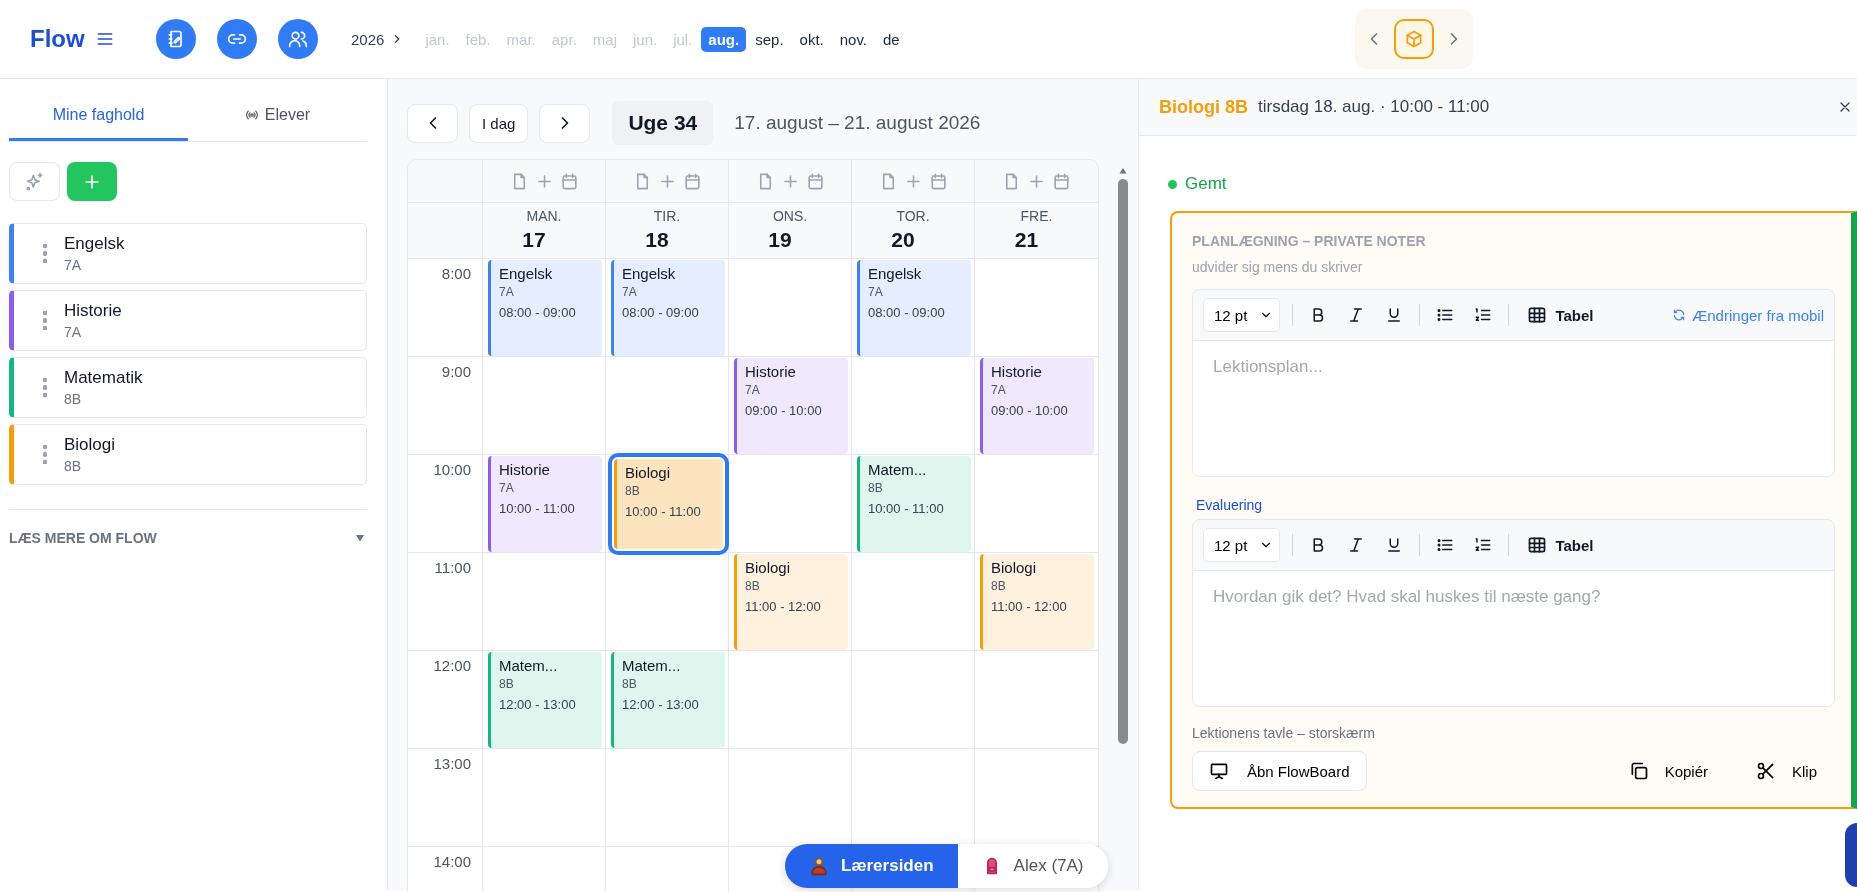 The height and width of the screenshot is (892, 1857). I want to click on people-icon, so click(298, 39).